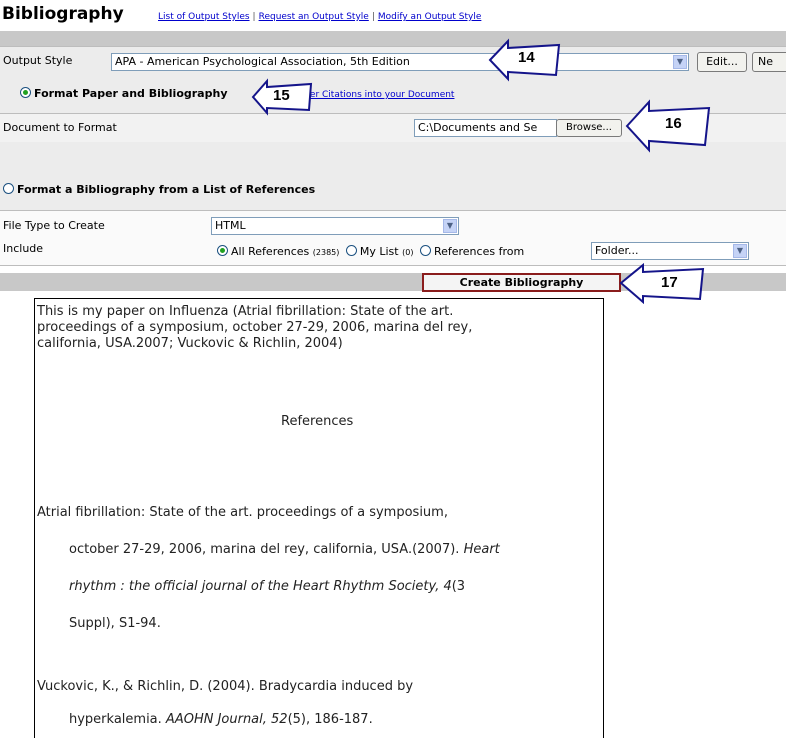 This screenshot has height=738, width=786. I want to click on new-style-button: Ne, so click(769, 62).